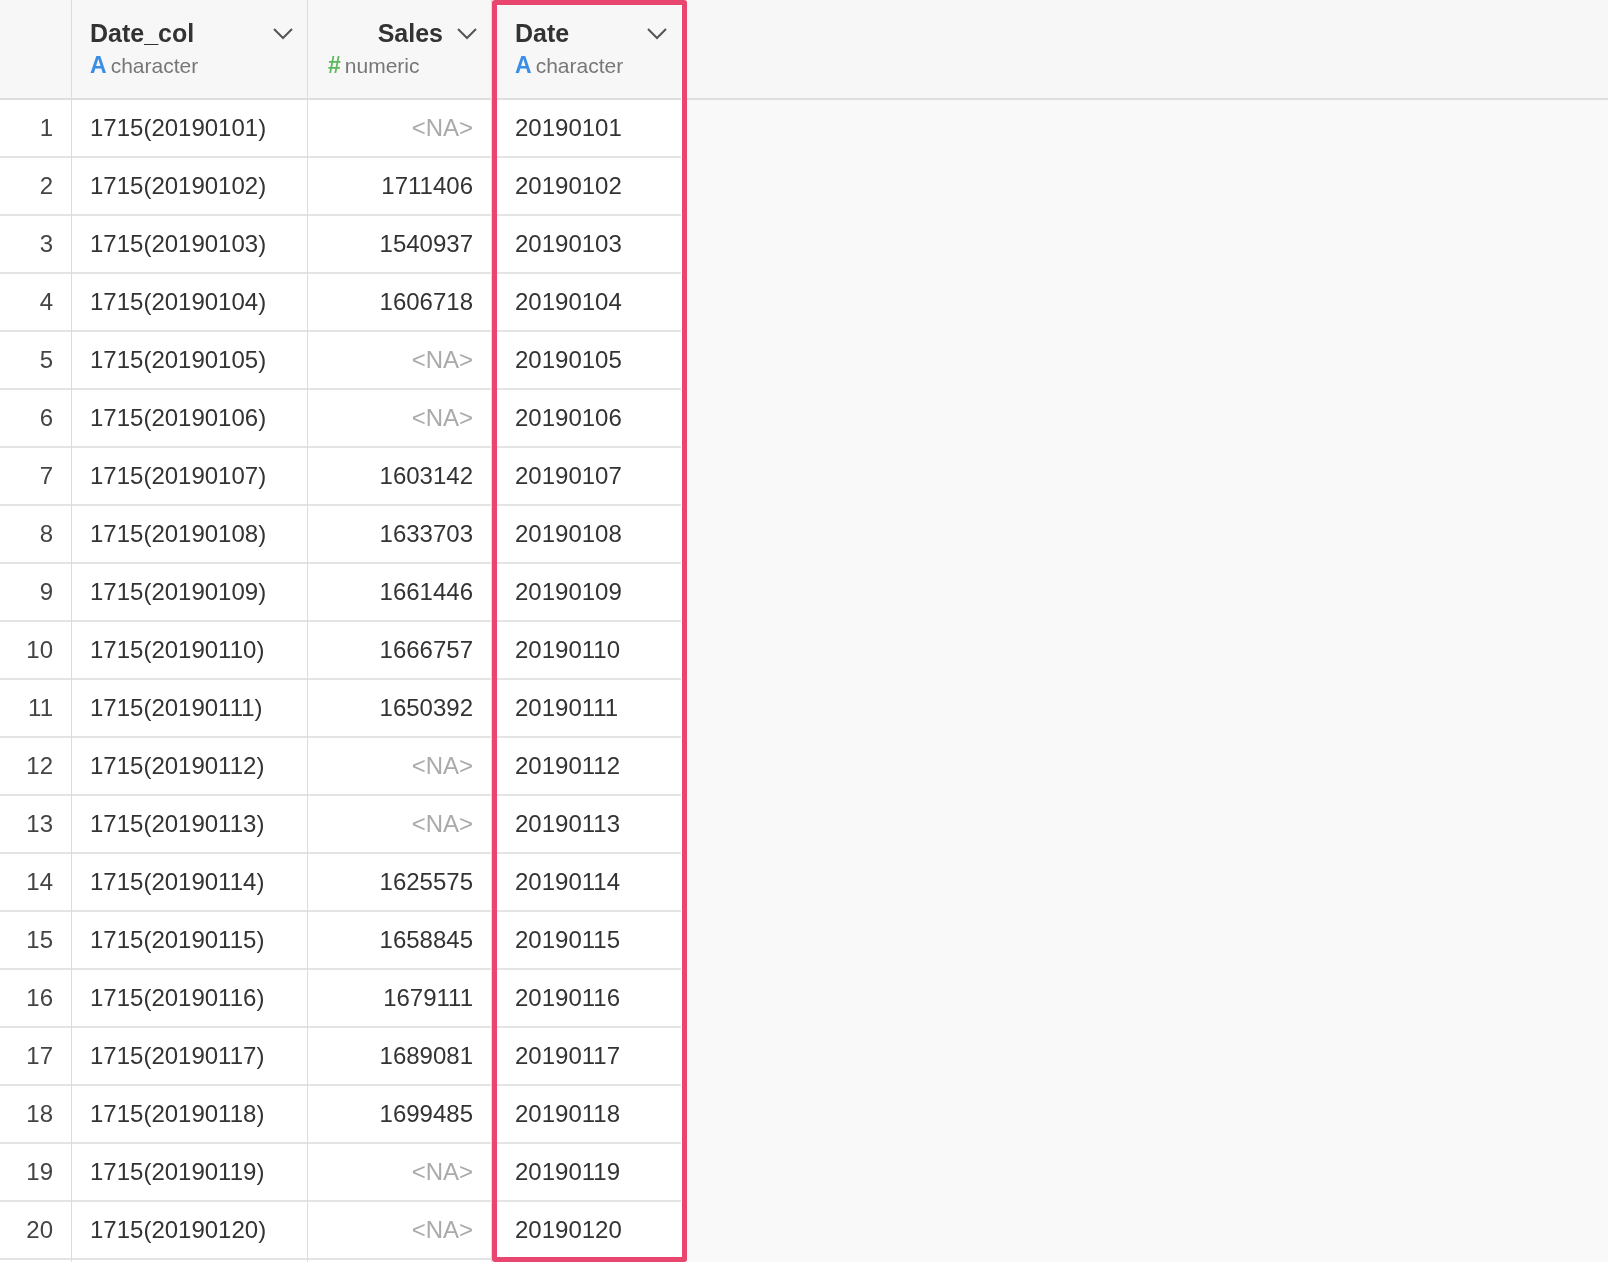 The height and width of the screenshot is (1262, 1608). Describe the element at coordinates (589, 303) in the screenshot. I see `table-cell: 20190104` at that location.